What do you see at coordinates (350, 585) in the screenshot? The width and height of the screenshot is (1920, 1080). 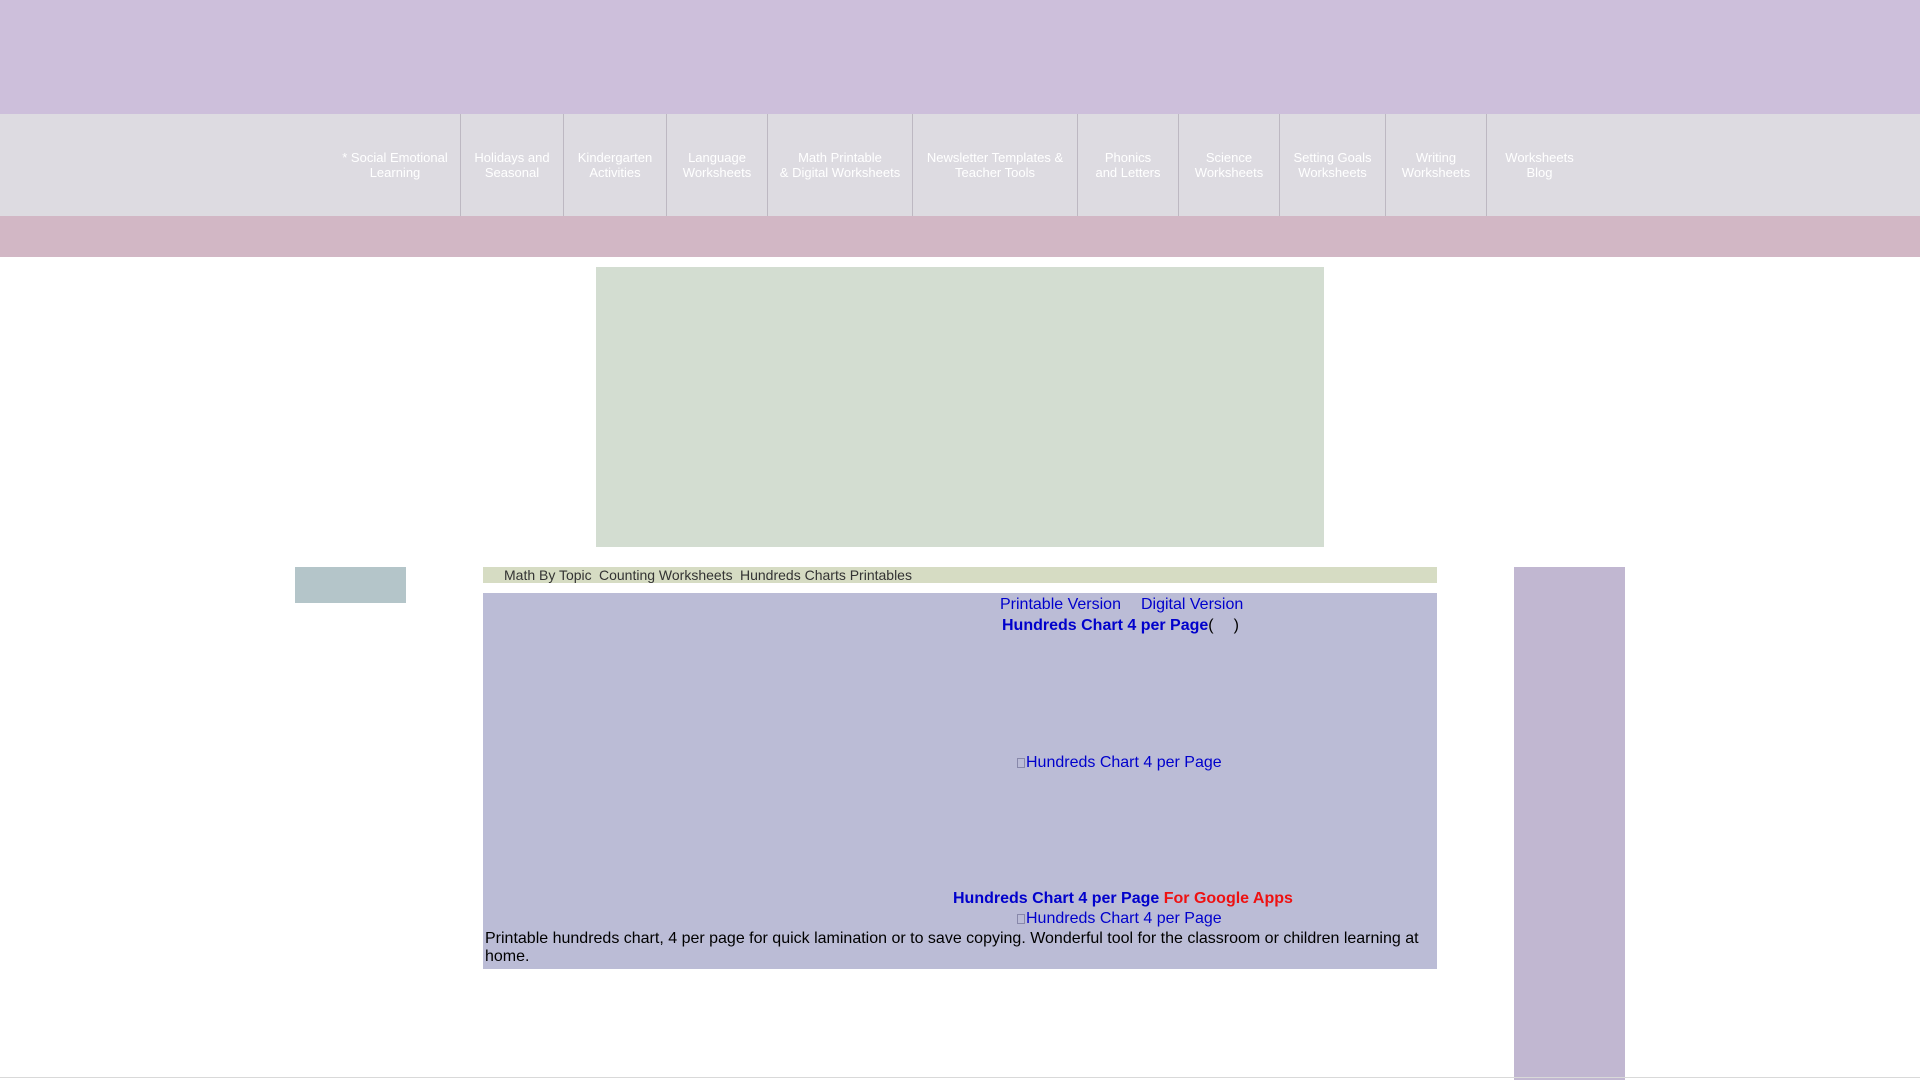 I see `left-sidebar-box` at bounding box center [350, 585].